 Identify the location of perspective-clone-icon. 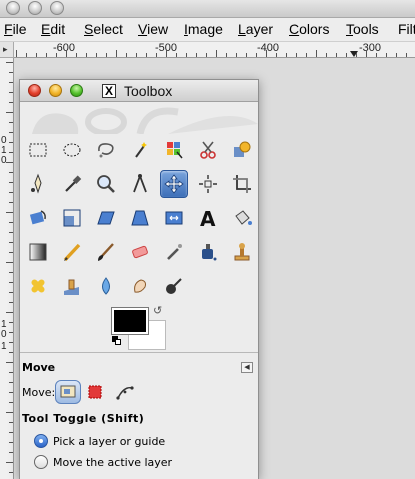
(71, 287).